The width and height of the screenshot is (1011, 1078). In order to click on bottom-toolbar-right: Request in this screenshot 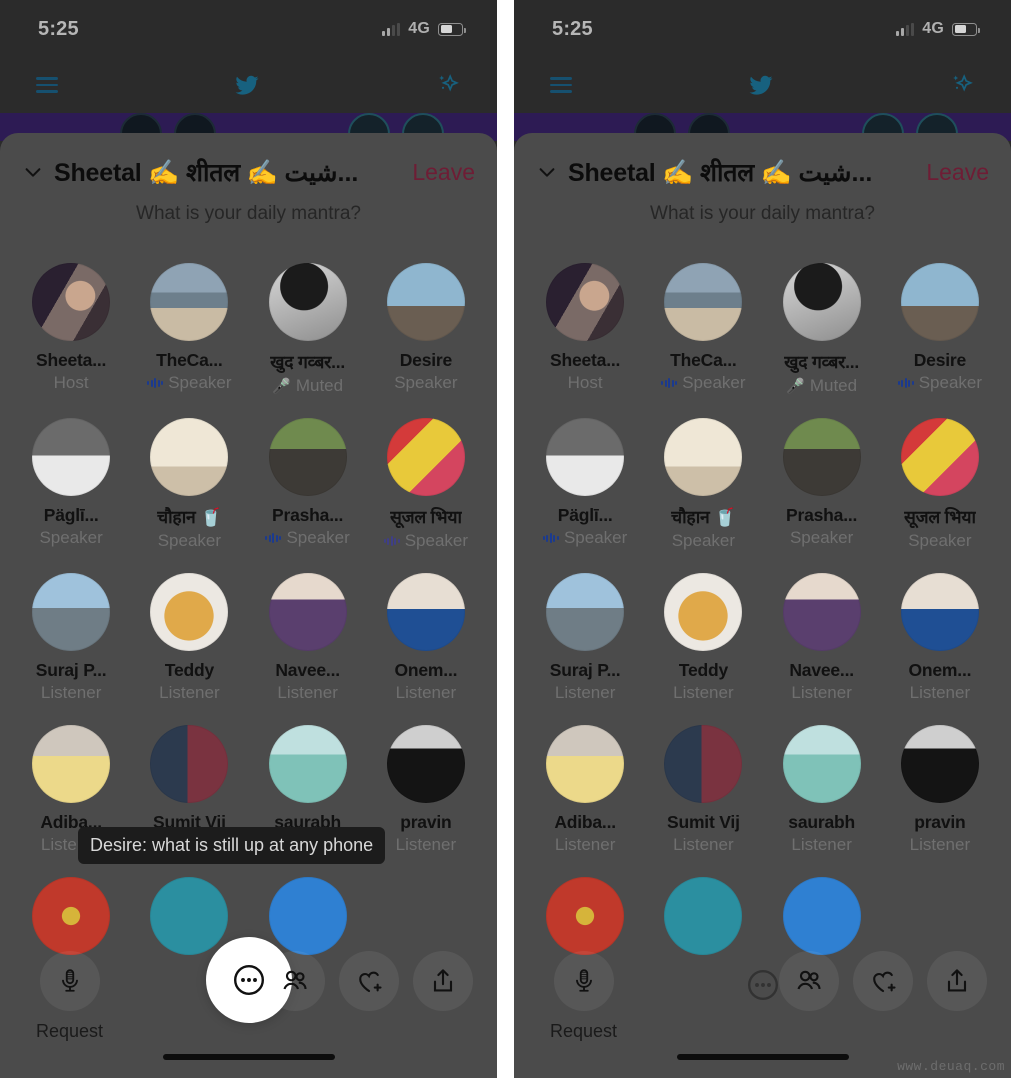, I will do `click(762, 1005)`.